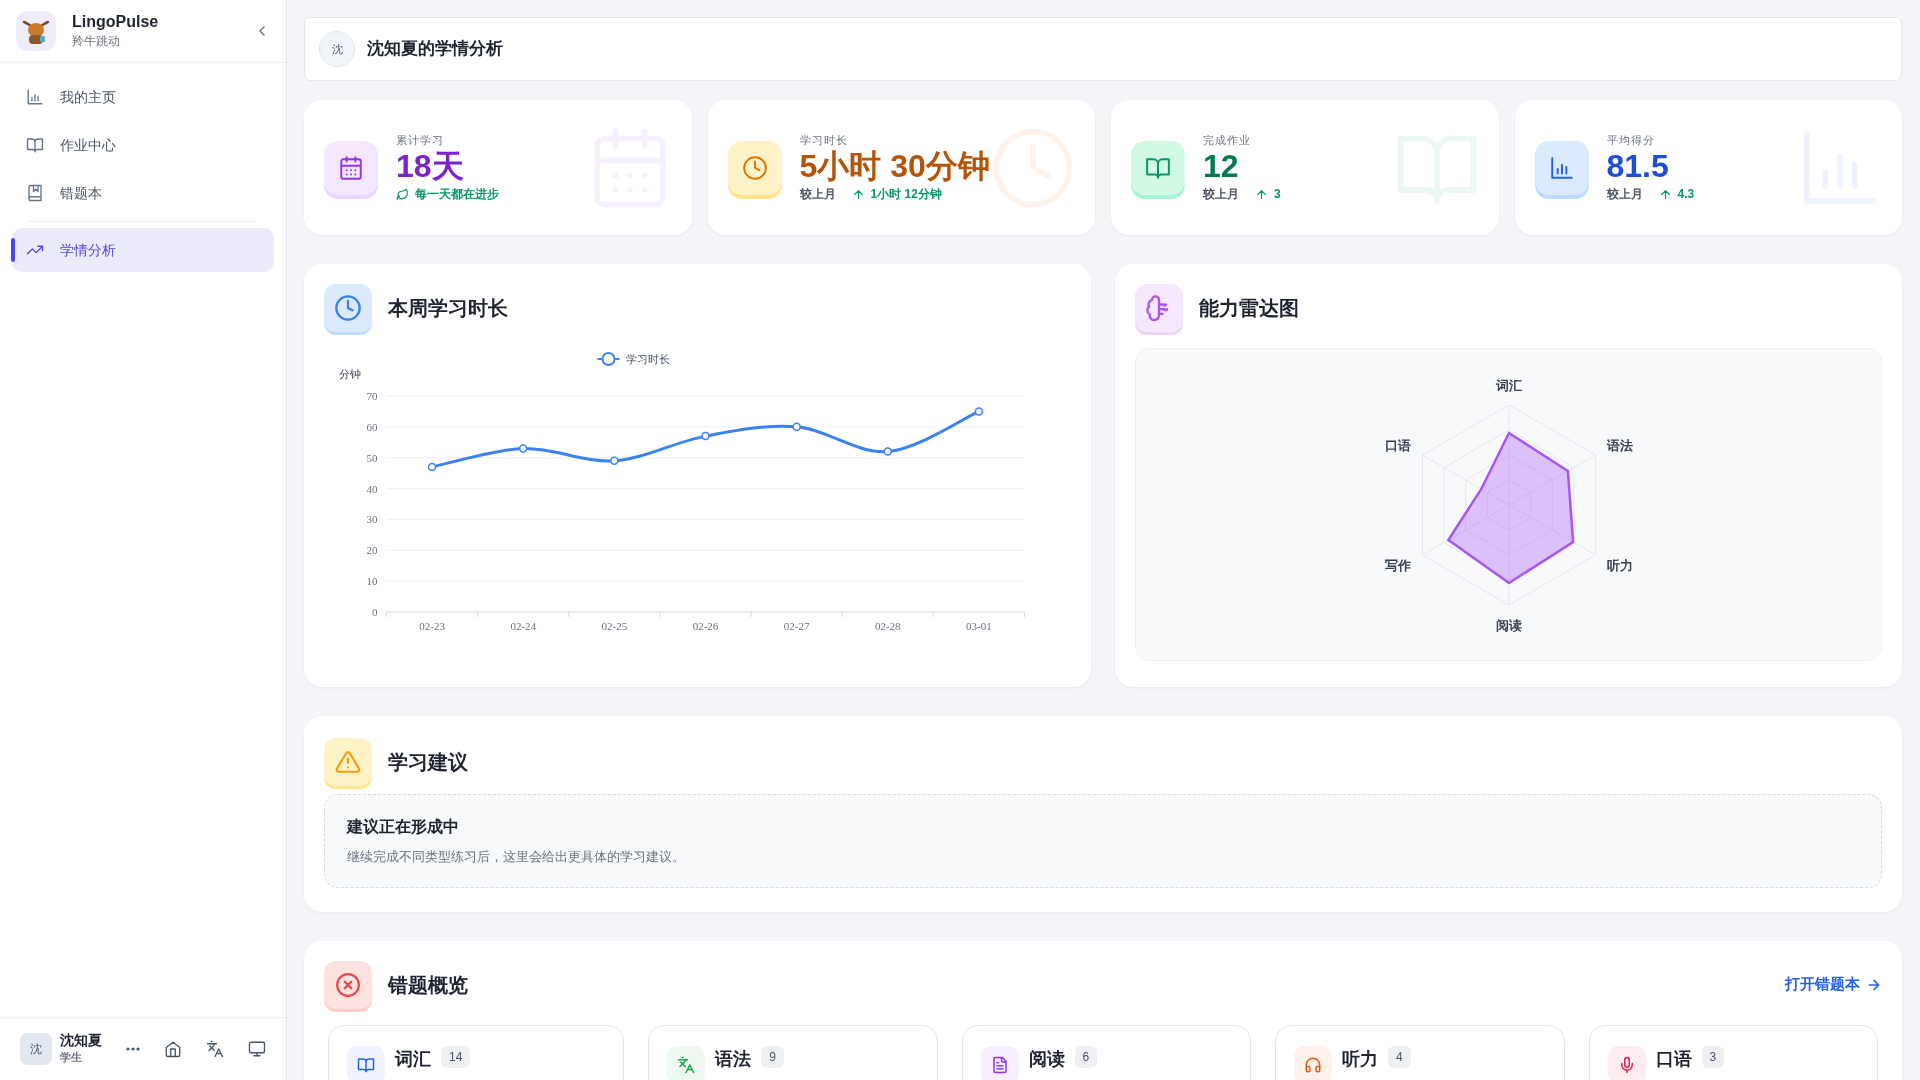 This screenshot has height=1080, width=1920. What do you see at coordinates (372, 488) in the screenshot?
I see `axis-tick-label: 40` at bounding box center [372, 488].